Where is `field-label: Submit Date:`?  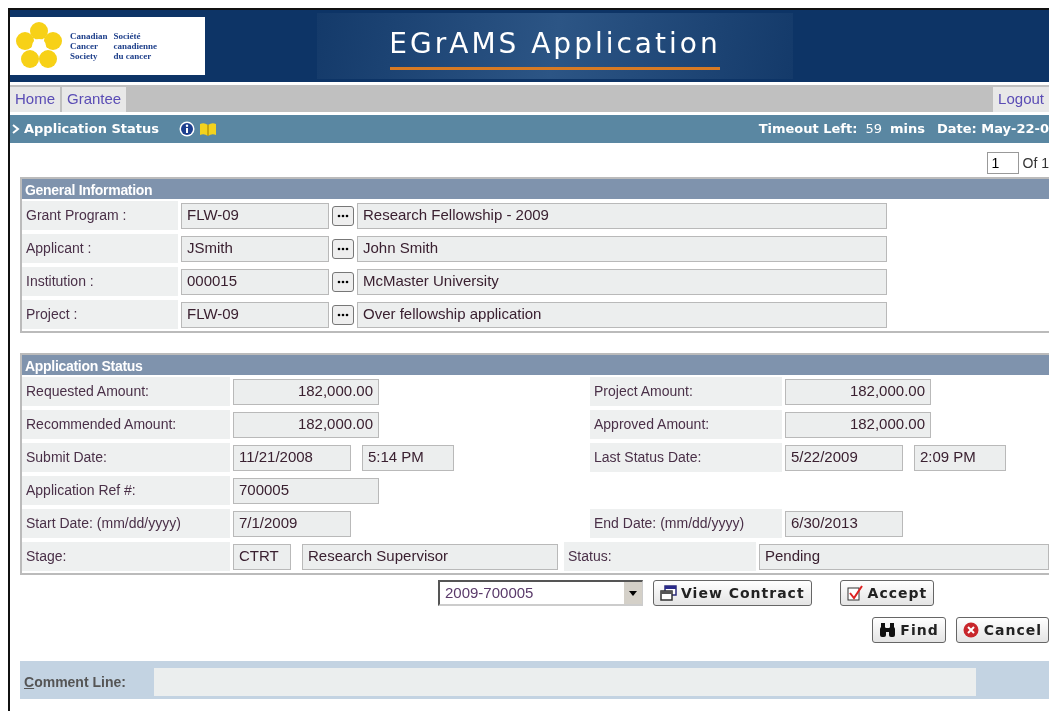 field-label: Submit Date: is located at coordinates (126, 457).